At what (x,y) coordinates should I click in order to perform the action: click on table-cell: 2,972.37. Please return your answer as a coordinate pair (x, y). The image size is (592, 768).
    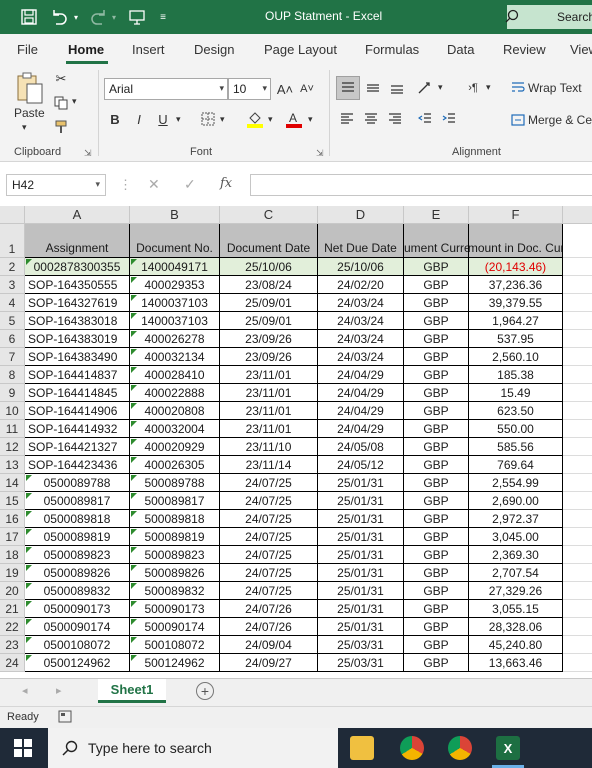
    Looking at the image, I should click on (516, 519).